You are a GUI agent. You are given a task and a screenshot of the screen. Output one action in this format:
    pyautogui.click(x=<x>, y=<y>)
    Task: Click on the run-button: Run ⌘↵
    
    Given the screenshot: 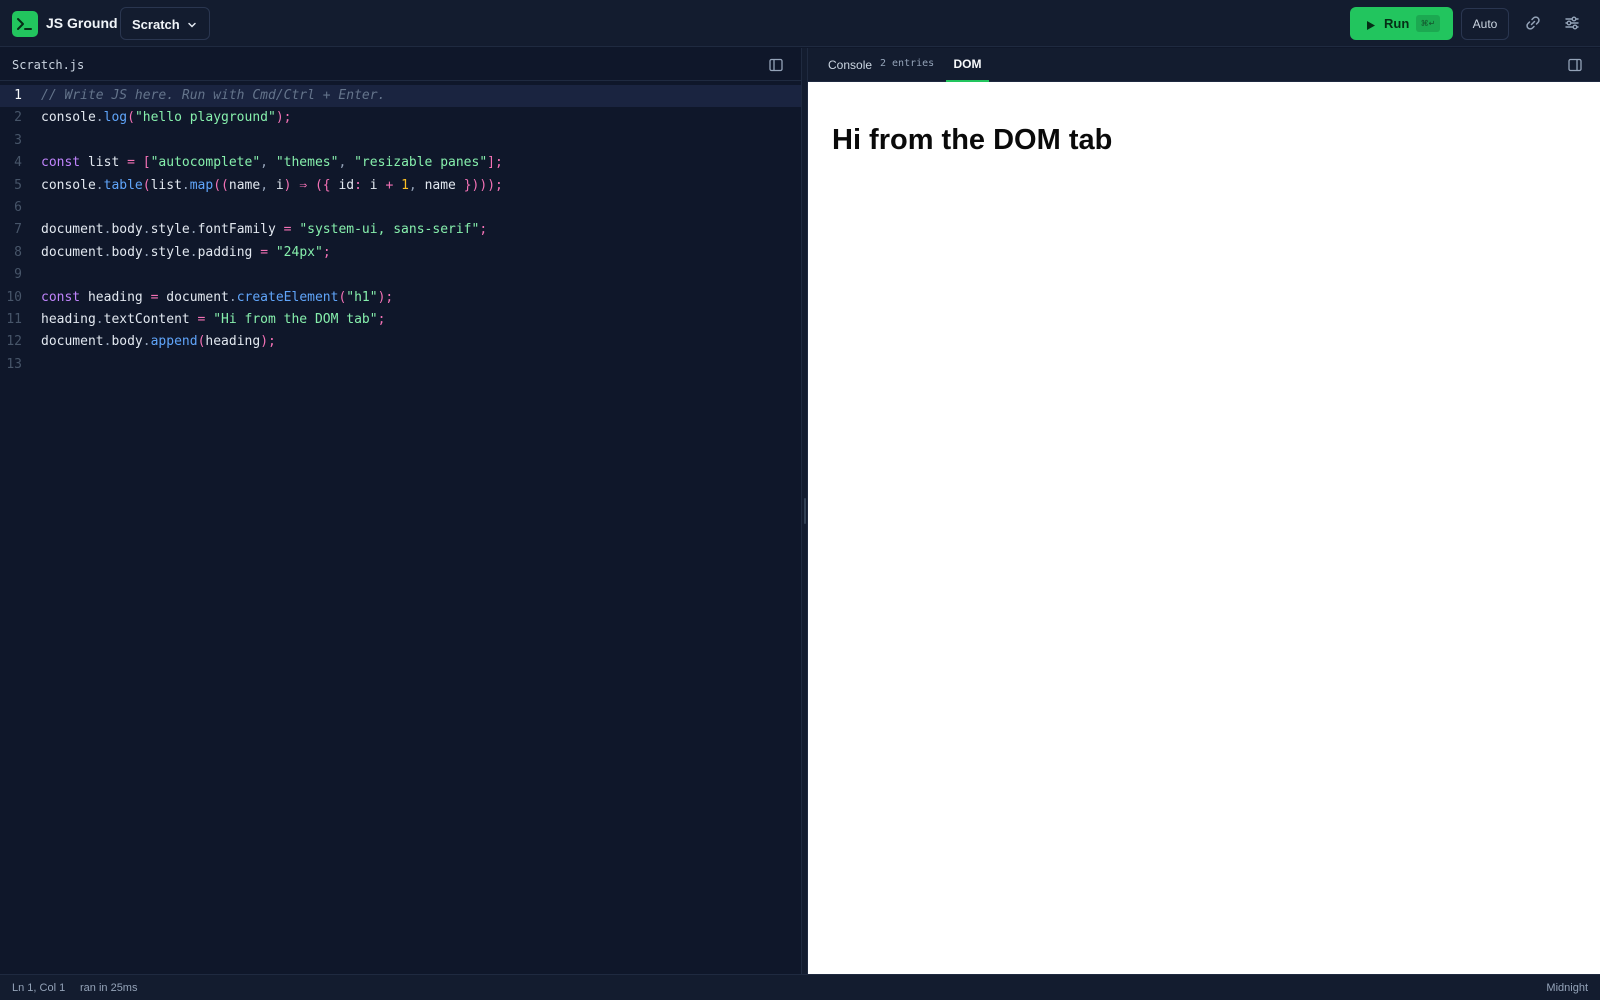 What is the action you would take?
    pyautogui.click(x=1401, y=23)
    